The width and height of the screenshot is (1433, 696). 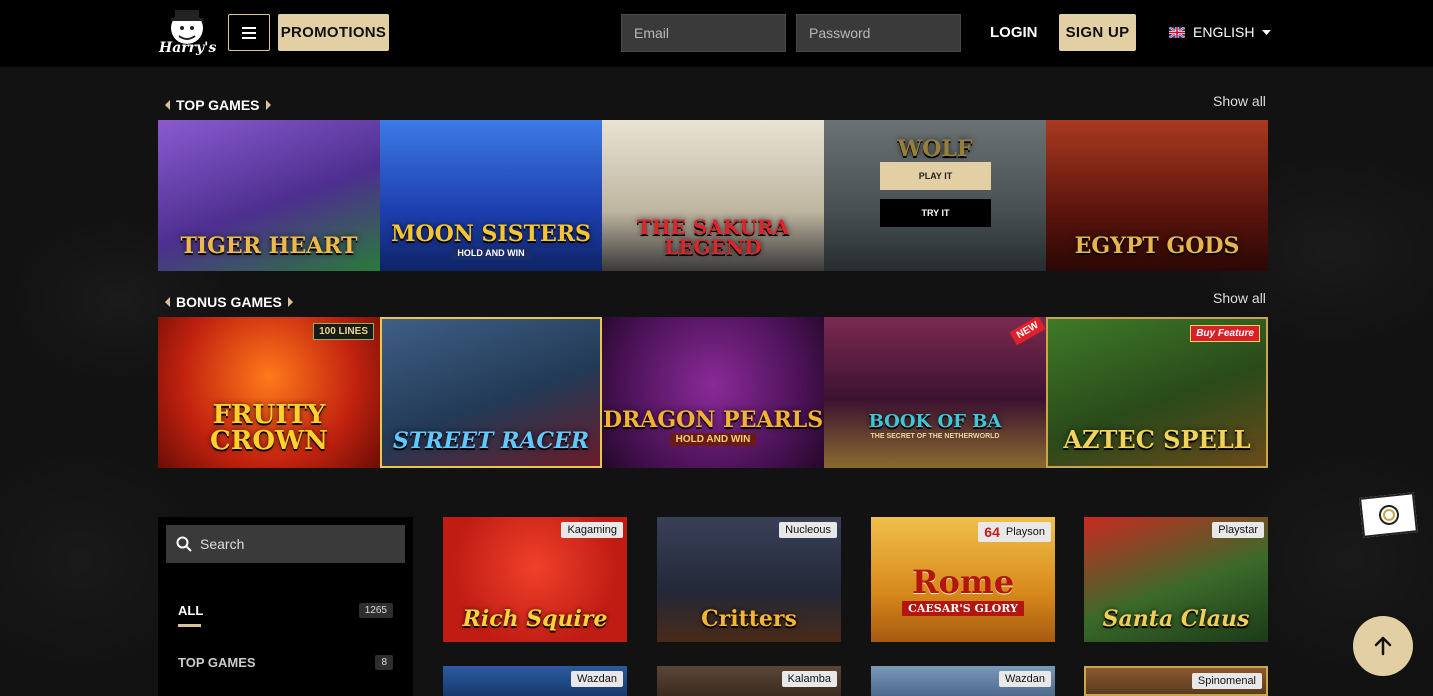 I want to click on provider-badge: Kagaming, so click(x=592, y=530).